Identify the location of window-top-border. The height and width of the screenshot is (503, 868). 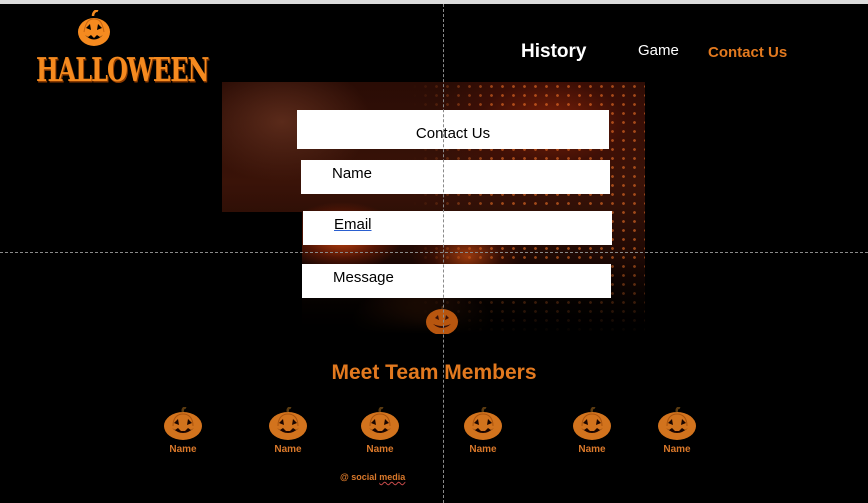
(434, 2).